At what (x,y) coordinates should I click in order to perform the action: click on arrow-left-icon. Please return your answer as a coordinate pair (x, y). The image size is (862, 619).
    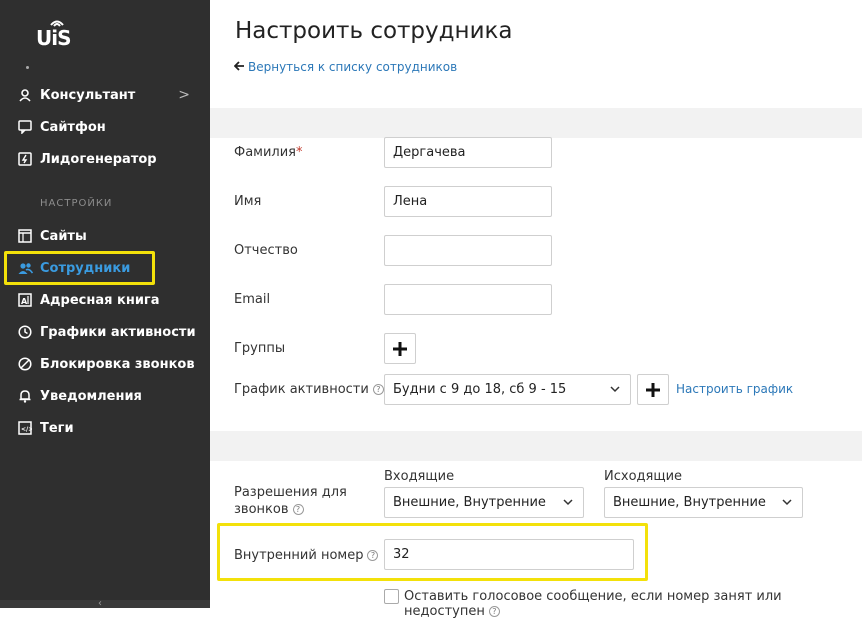
    Looking at the image, I should click on (239, 67).